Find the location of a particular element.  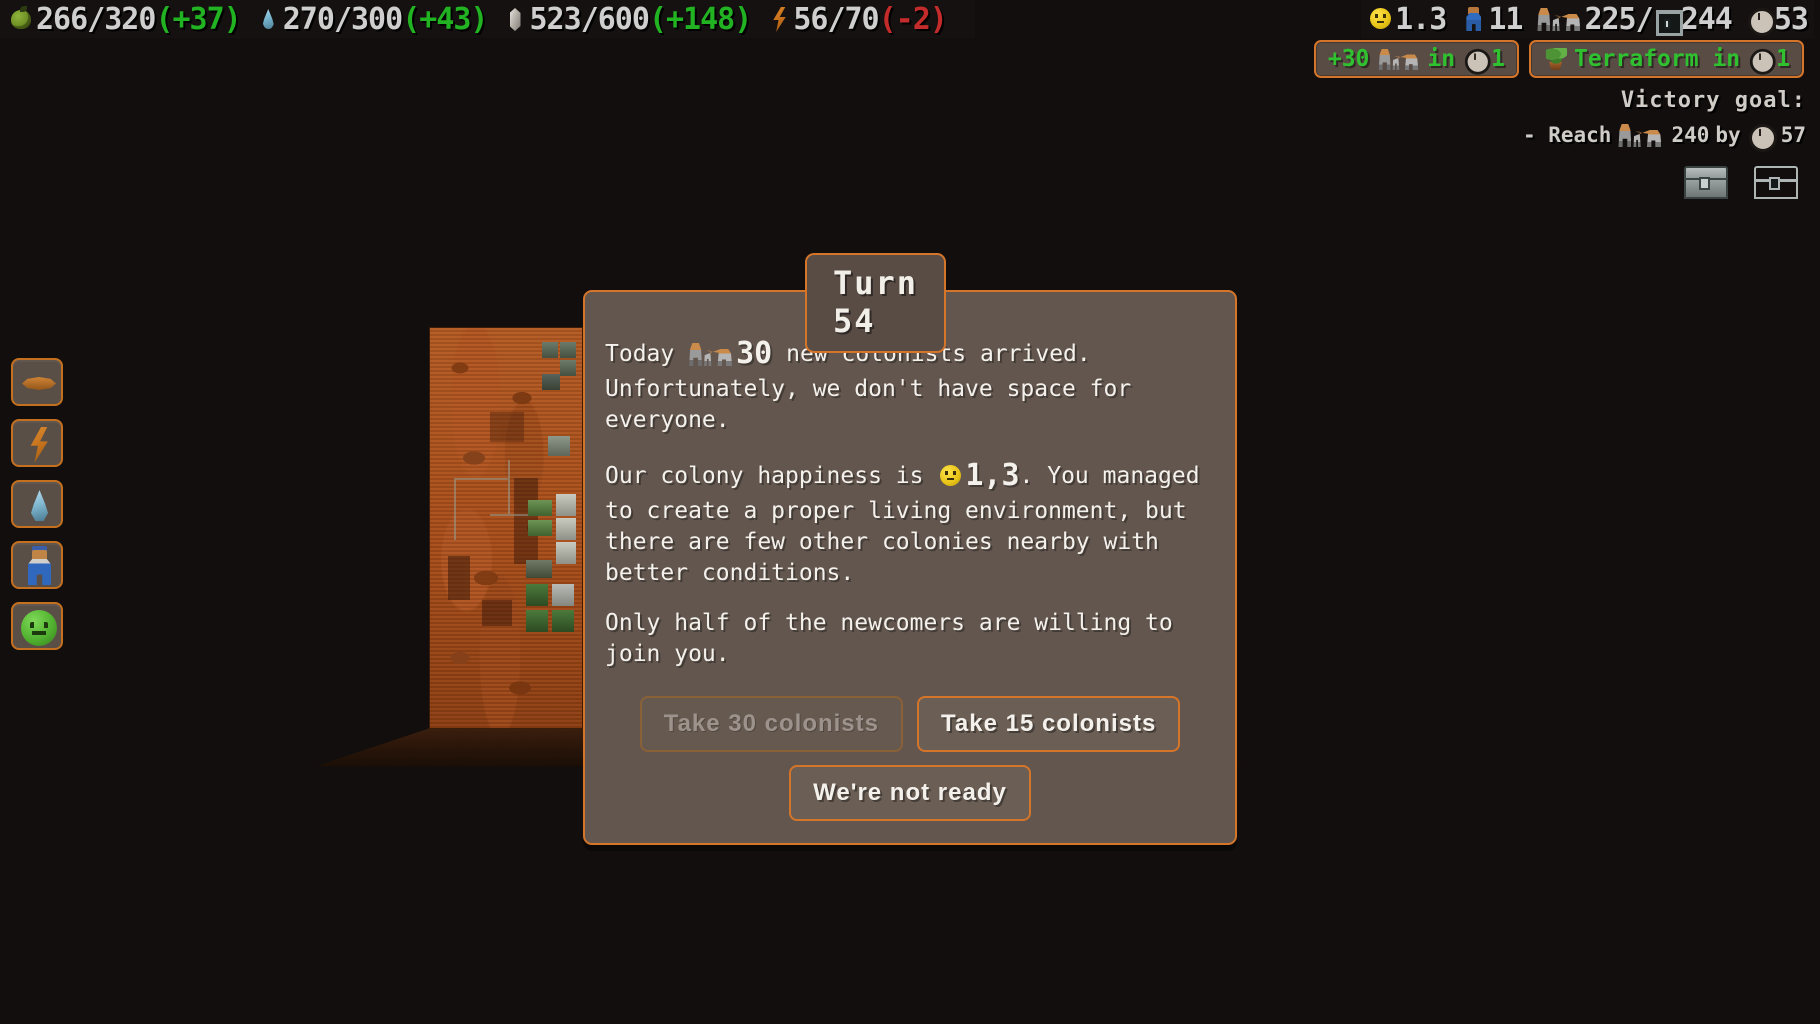

badge-growth-prefix: +30 is located at coordinates (1348, 59).